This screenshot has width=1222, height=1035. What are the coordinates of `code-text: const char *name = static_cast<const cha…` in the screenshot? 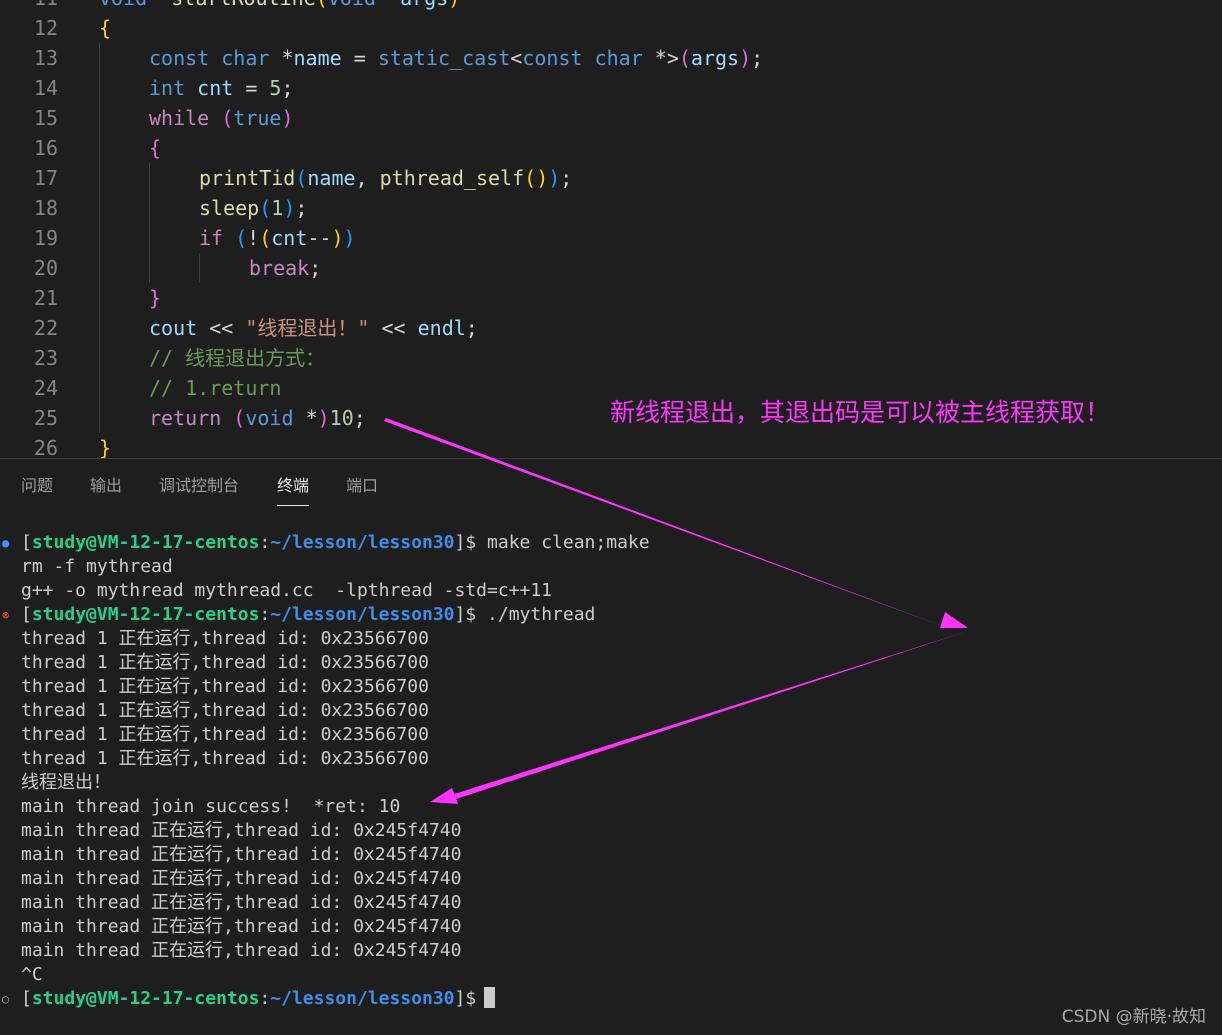 It's located at (456, 58).